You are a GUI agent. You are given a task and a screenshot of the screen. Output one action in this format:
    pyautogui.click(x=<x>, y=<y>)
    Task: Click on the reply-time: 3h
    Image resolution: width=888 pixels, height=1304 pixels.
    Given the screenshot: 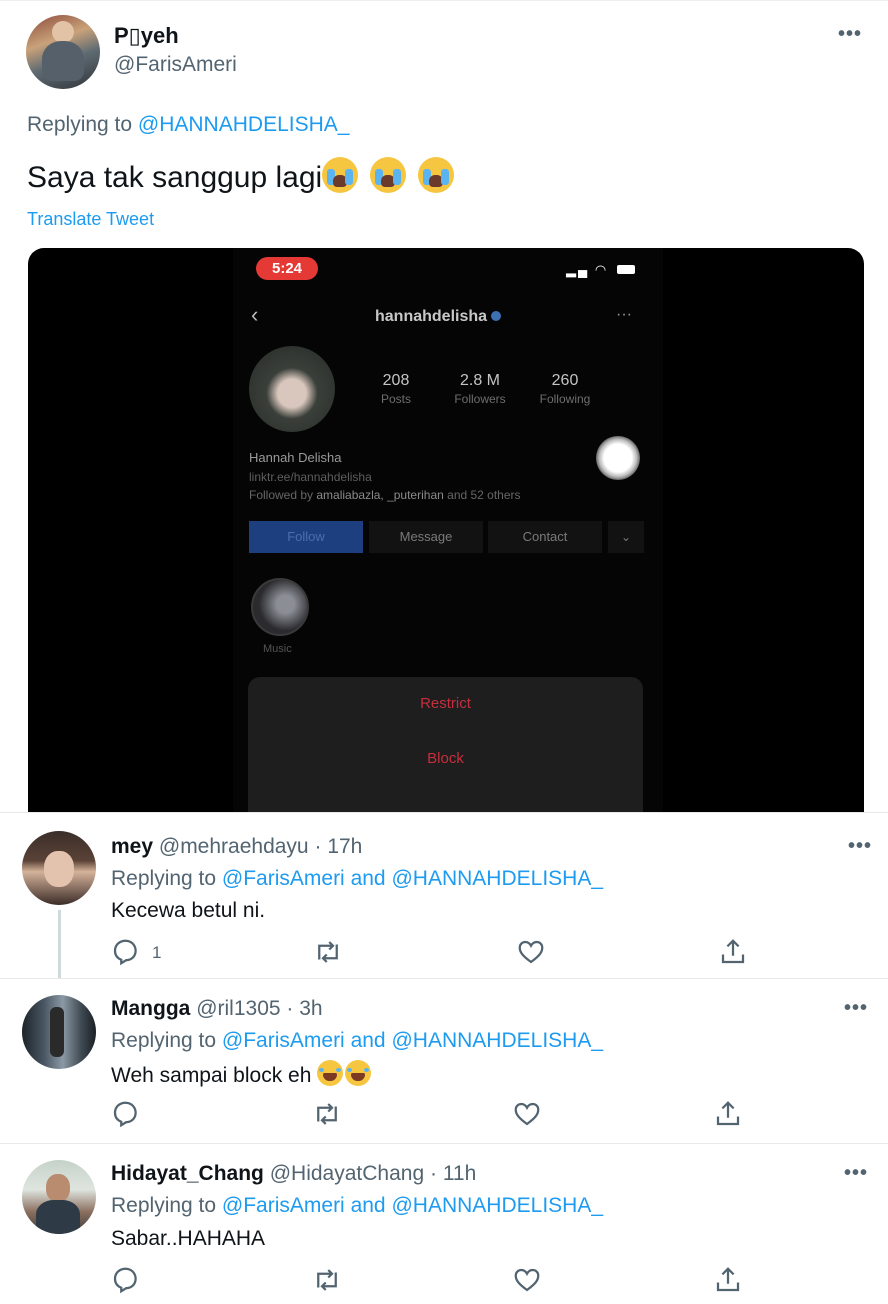 What is the action you would take?
    pyautogui.click(x=310, y=1008)
    